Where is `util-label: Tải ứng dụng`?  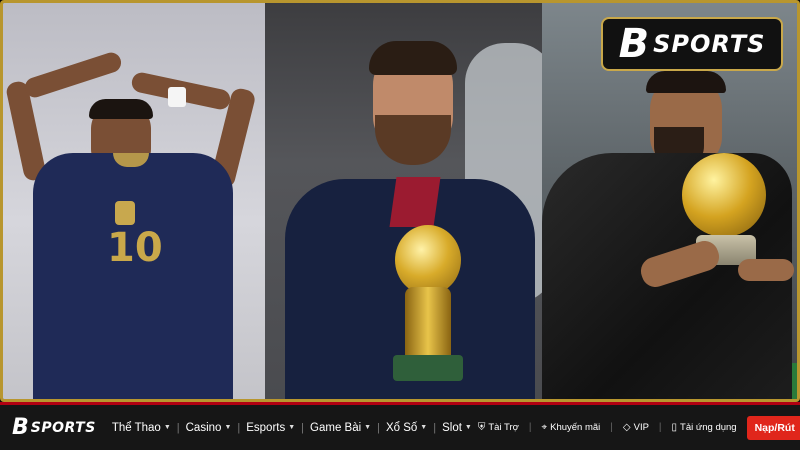
util-label: Tải ứng dụng is located at coordinates (708, 427).